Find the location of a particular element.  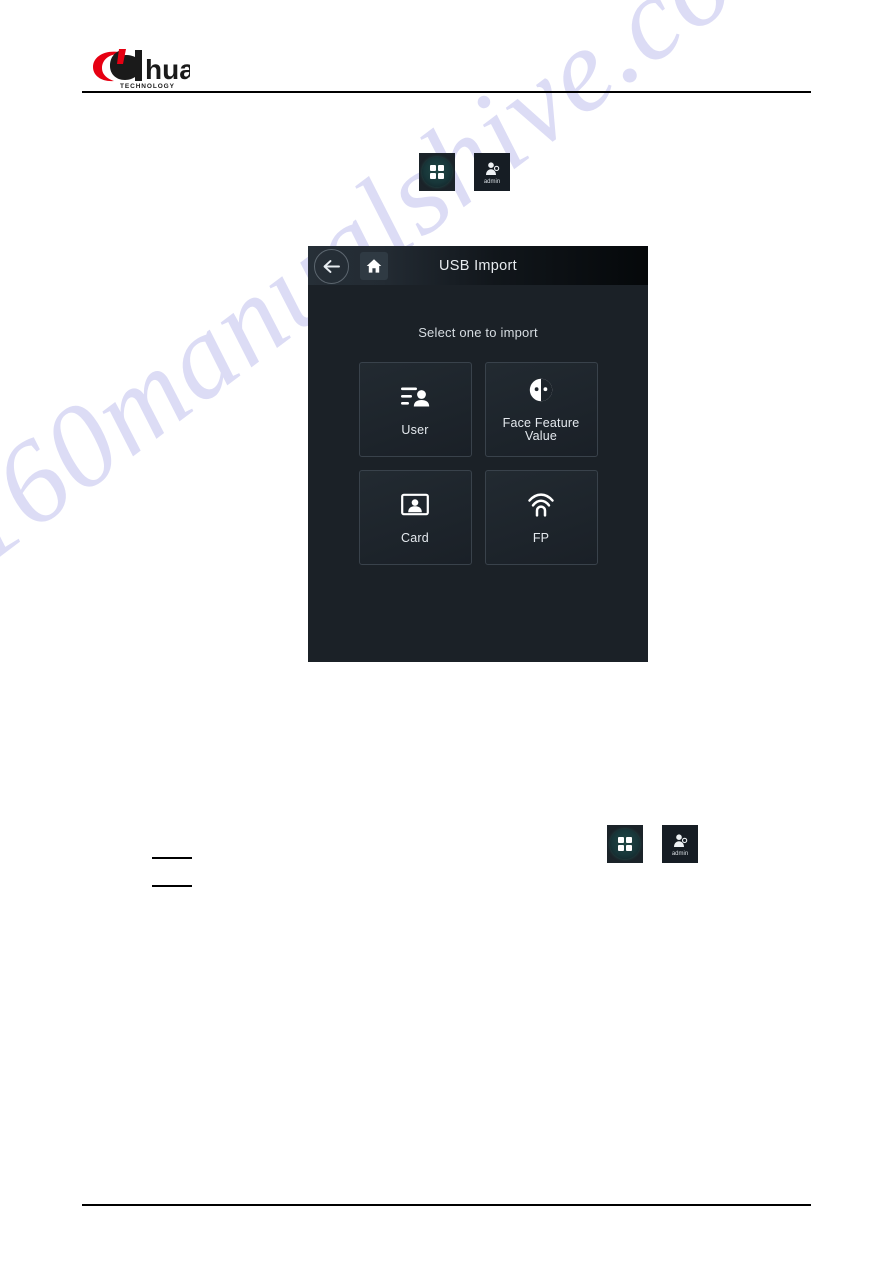

menu-icon-button-top is located at coordinates (437, 172).